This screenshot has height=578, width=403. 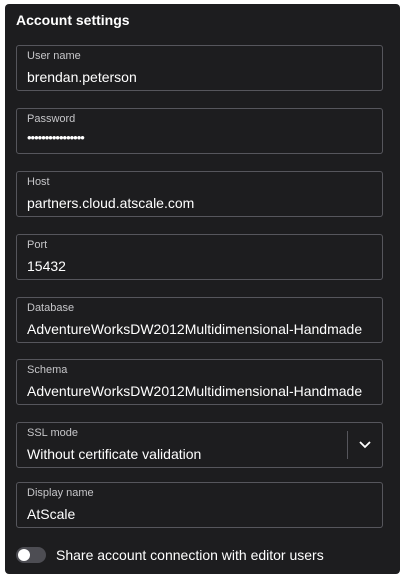 What do you see at coordinates (60, 493) in the screenshot?
I see `display-name-label: Display name` at bounding box center [60, 493].